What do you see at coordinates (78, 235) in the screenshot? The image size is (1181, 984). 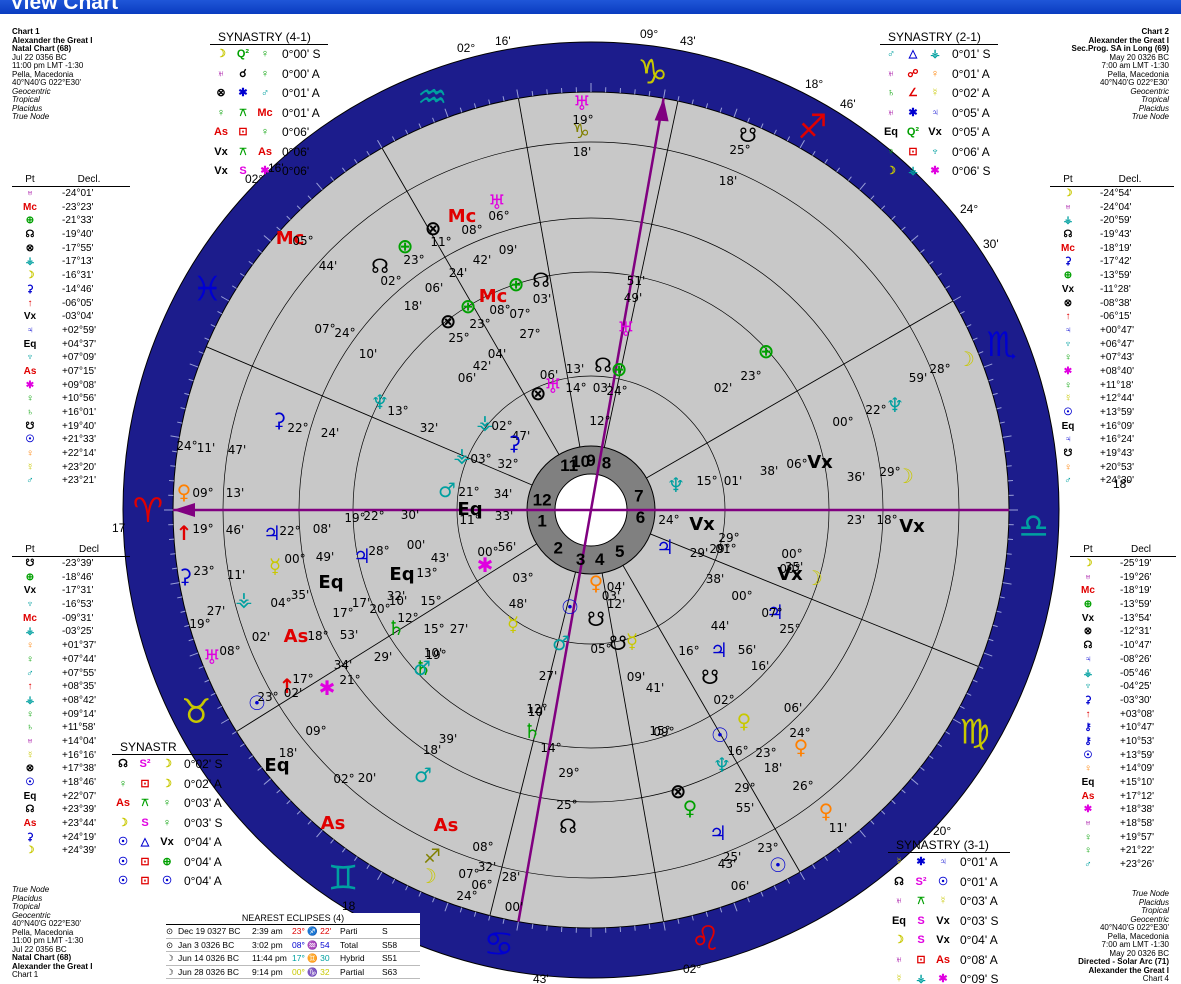 I see `decl-value: -19°40'` at bounding box center [78, 235].